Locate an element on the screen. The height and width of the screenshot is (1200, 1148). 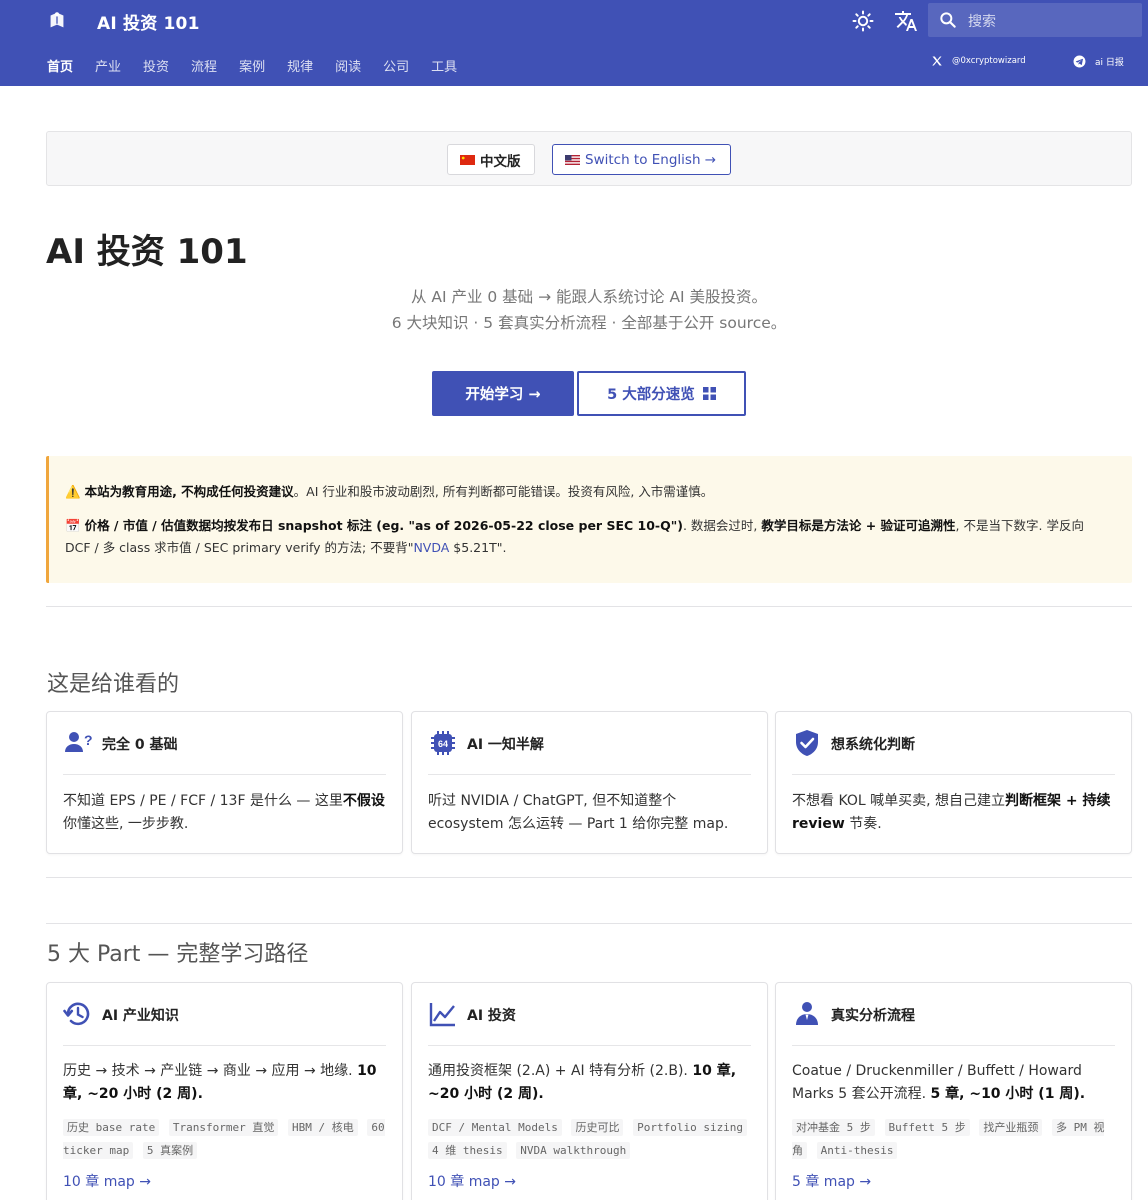
tag: 对冲基金 5 步 is located at coordinates (833, 1127).